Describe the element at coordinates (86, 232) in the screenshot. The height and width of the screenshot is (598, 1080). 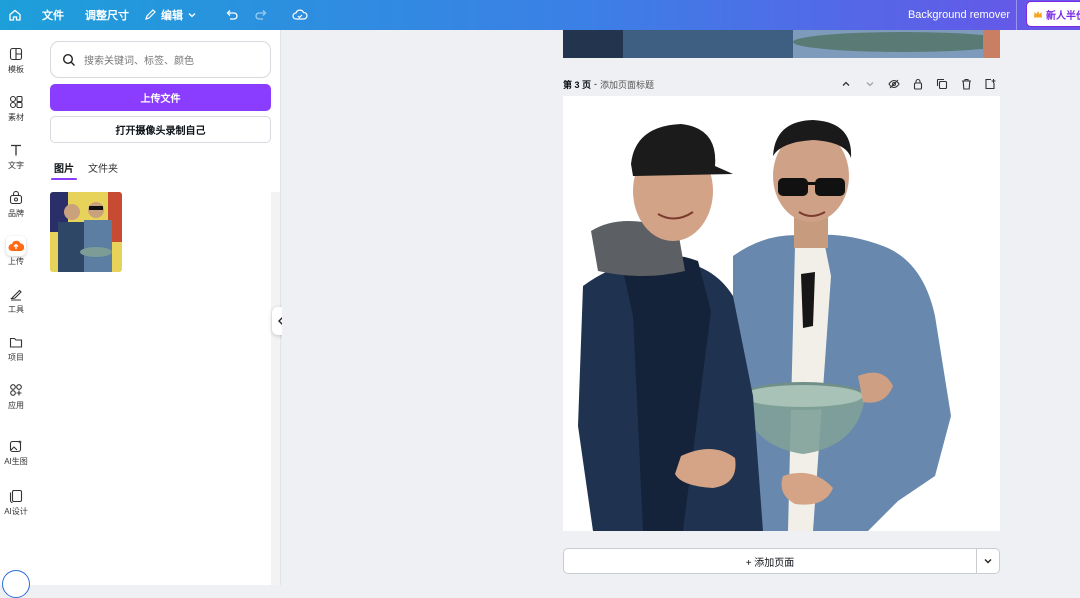
I see `uploaded-image-thumbnail` at that location.